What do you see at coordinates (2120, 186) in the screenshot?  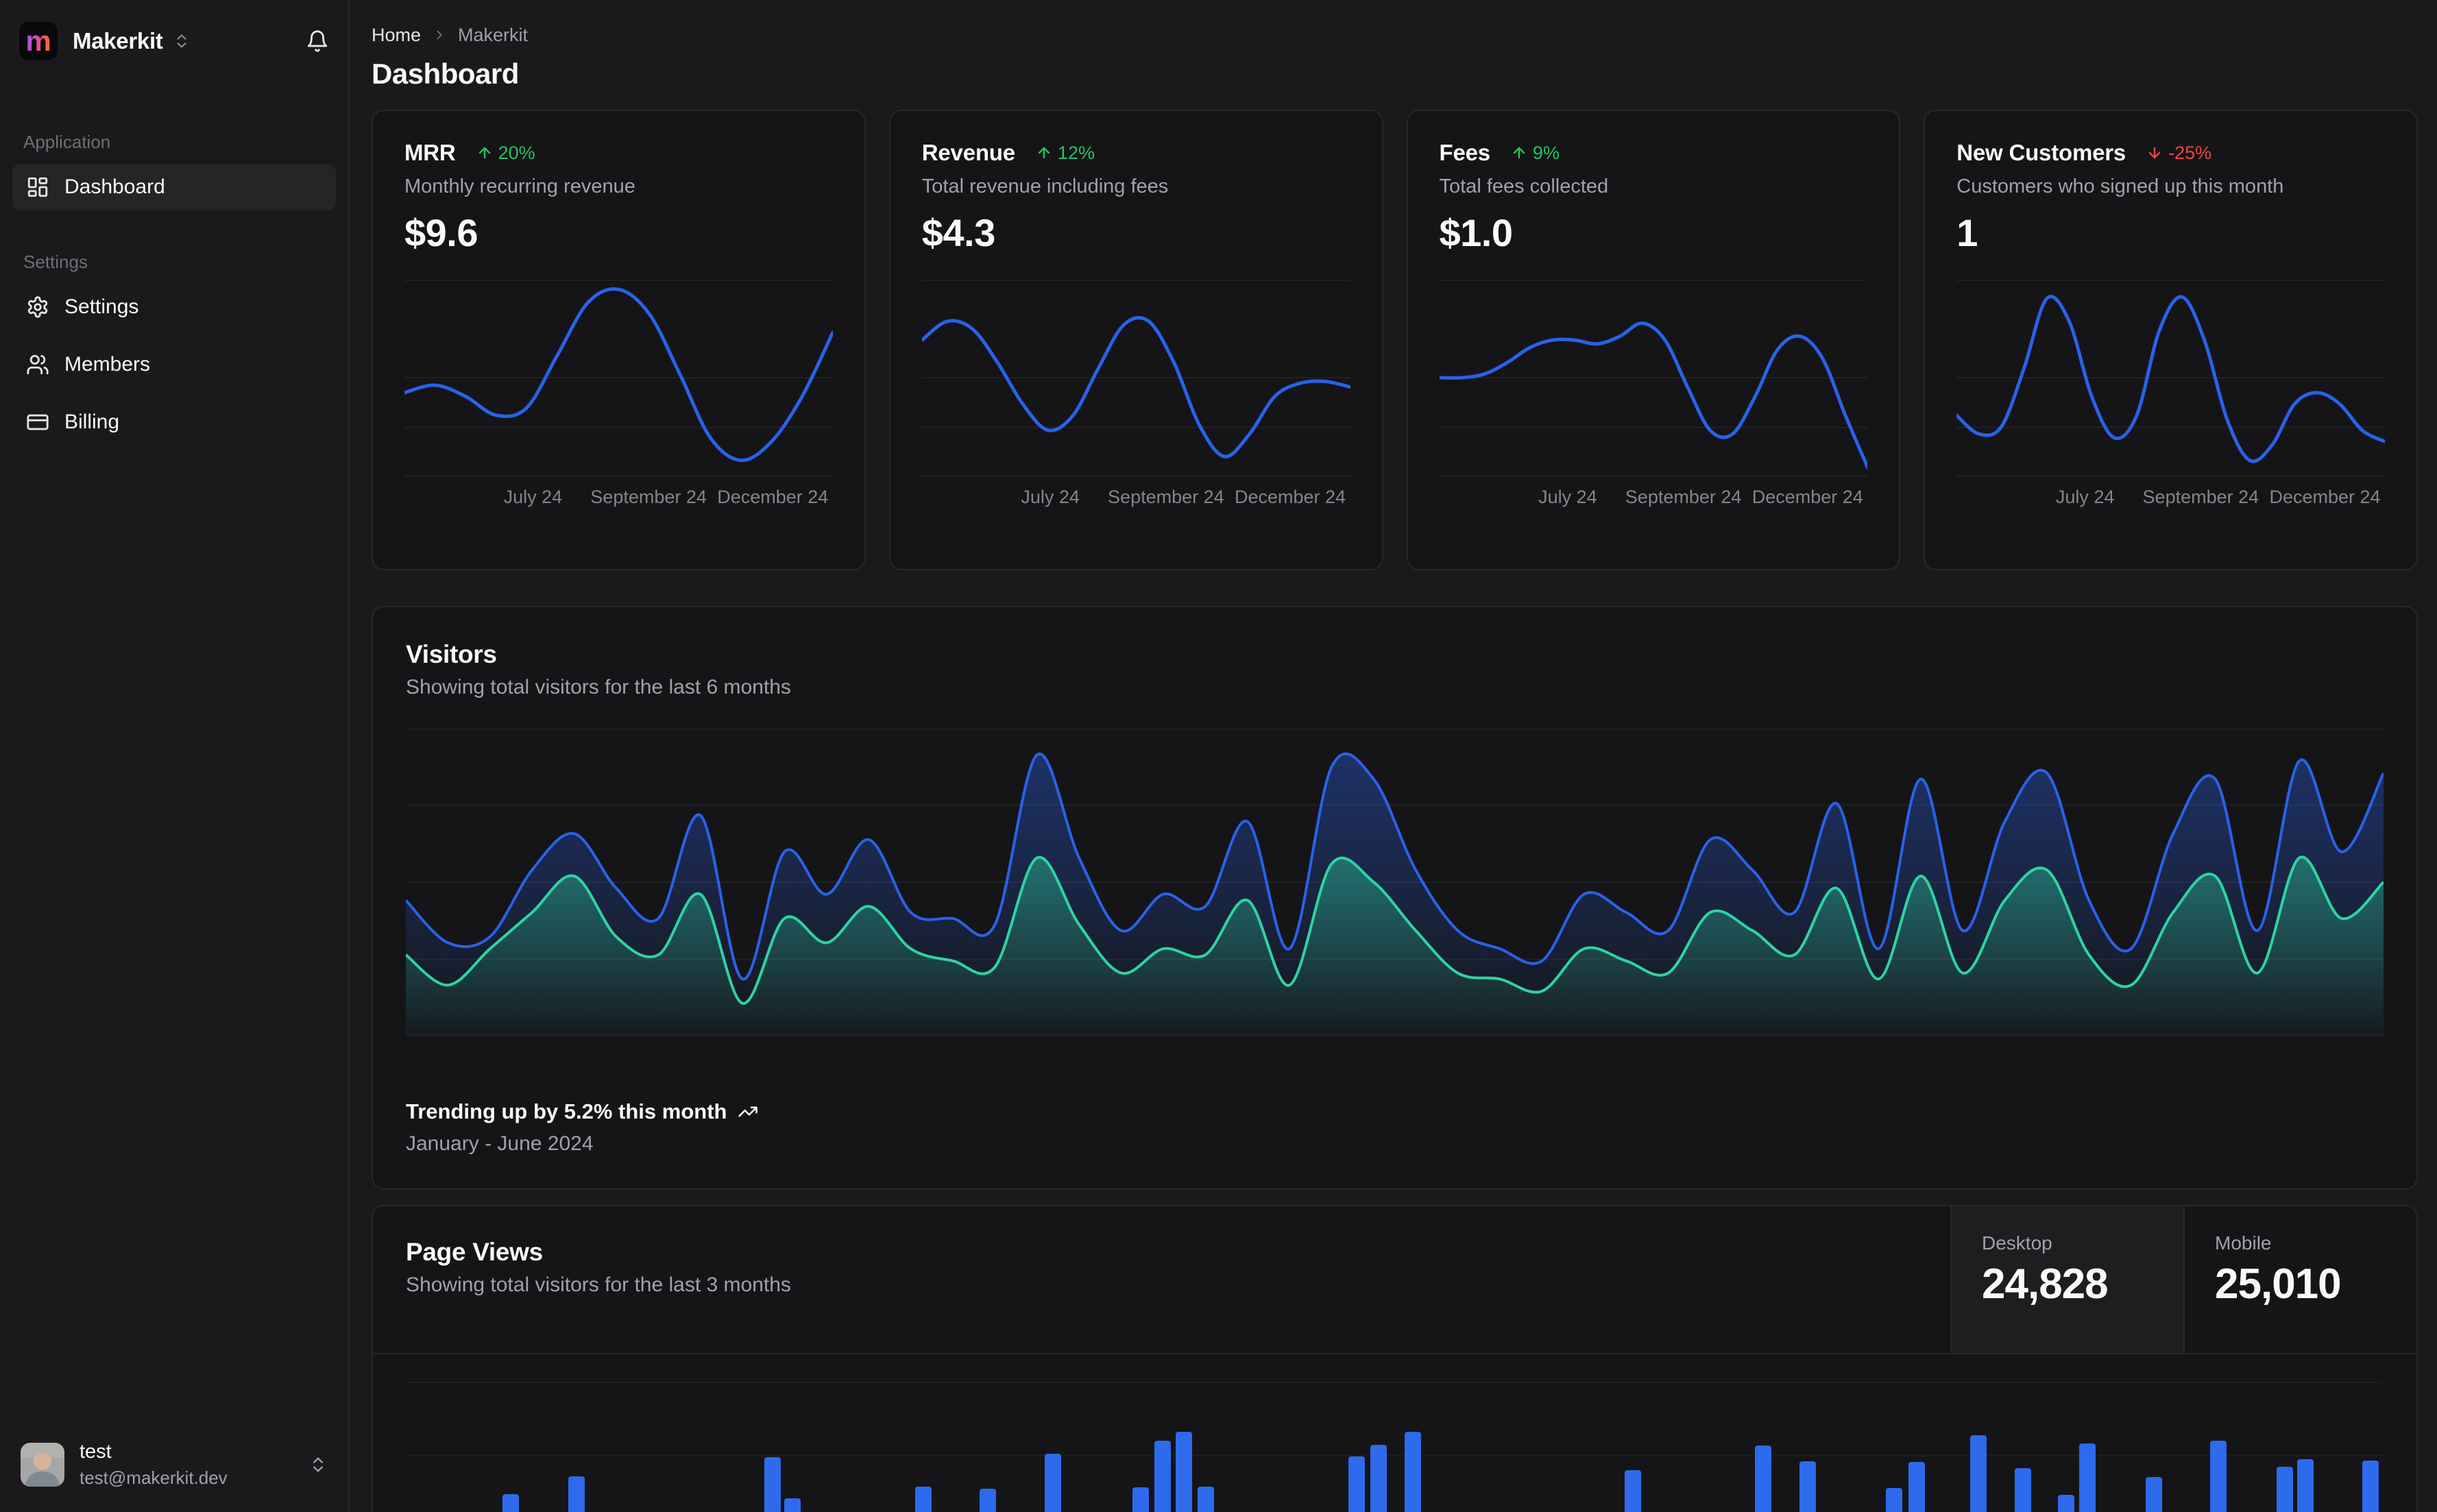 I see `stat-description: Customers who signed up this month` at bounding box center [2120, 186].